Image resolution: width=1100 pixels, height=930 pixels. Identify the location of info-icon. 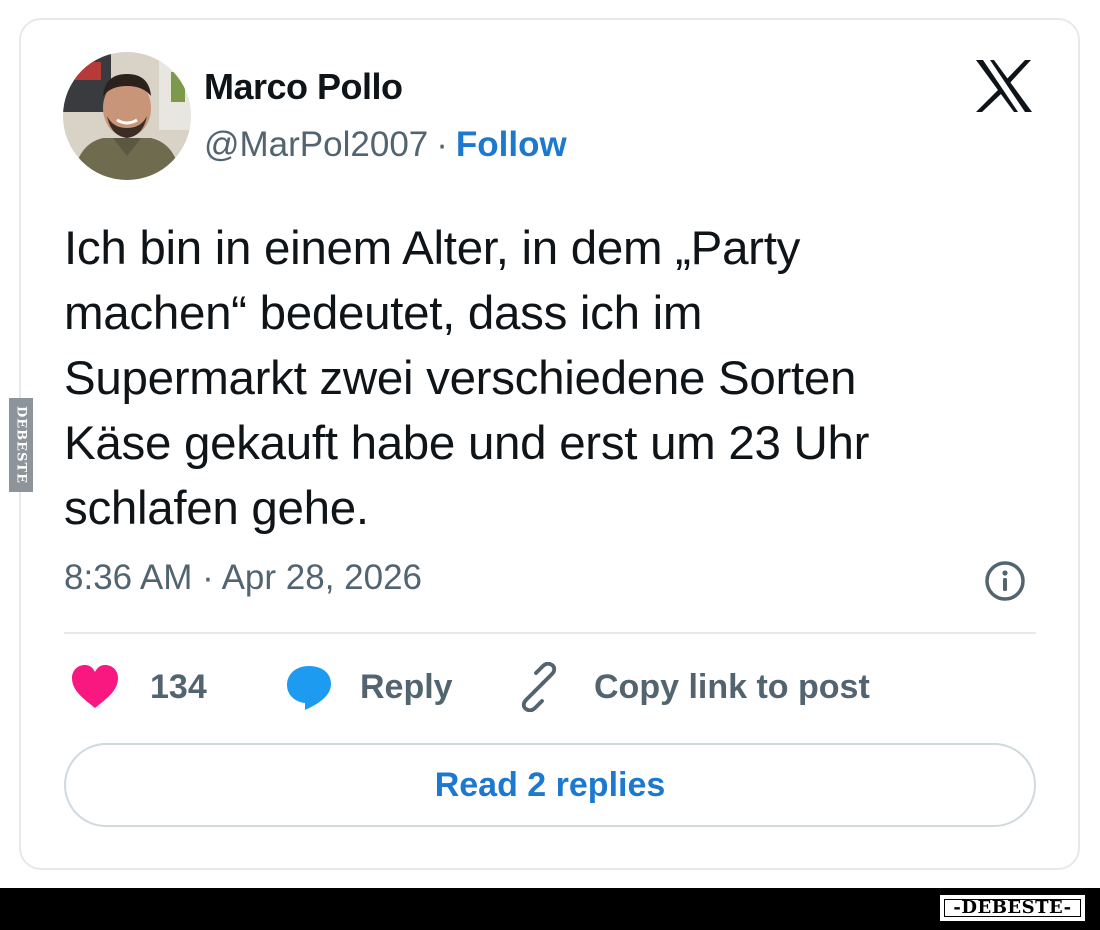
(1005, 581).